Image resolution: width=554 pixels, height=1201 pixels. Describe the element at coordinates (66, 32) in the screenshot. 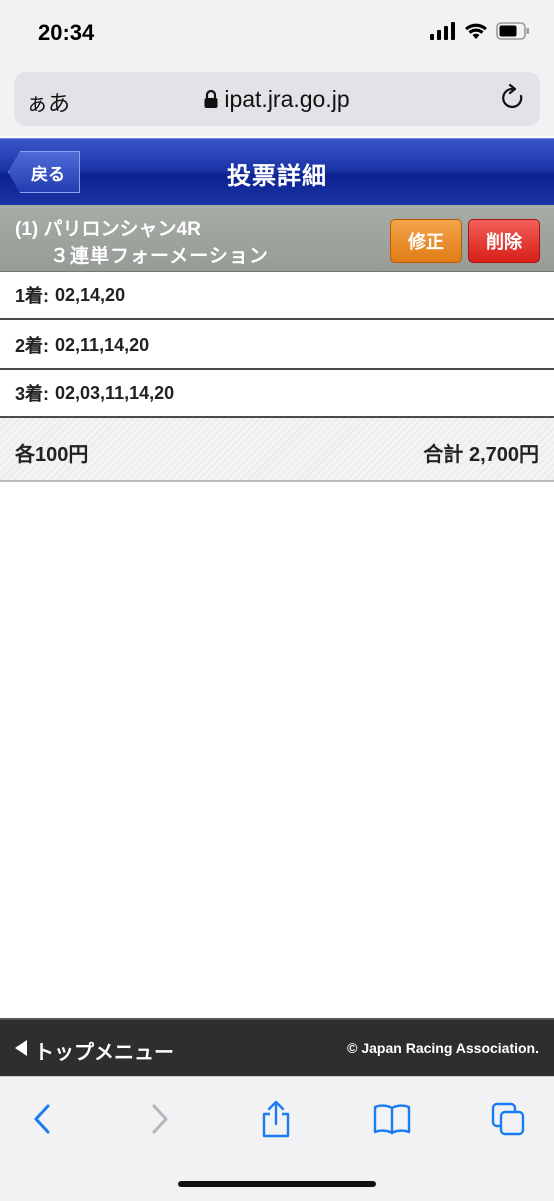

I see `status-time: 20:34` at that location.